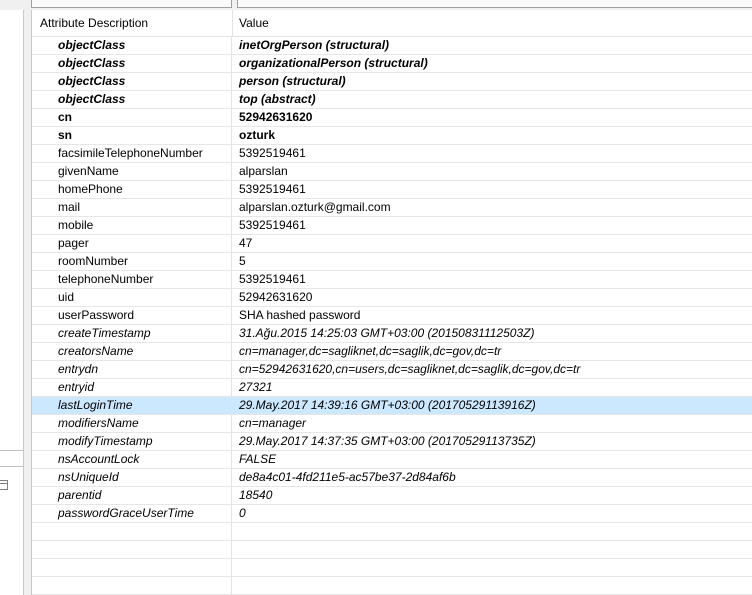 This screenshot has width=752, height=595. Describe the element at coordinates (132, 153) in the screenshot. I see `attribute-name-cell: facsimileTelephoneNumber` at that location.